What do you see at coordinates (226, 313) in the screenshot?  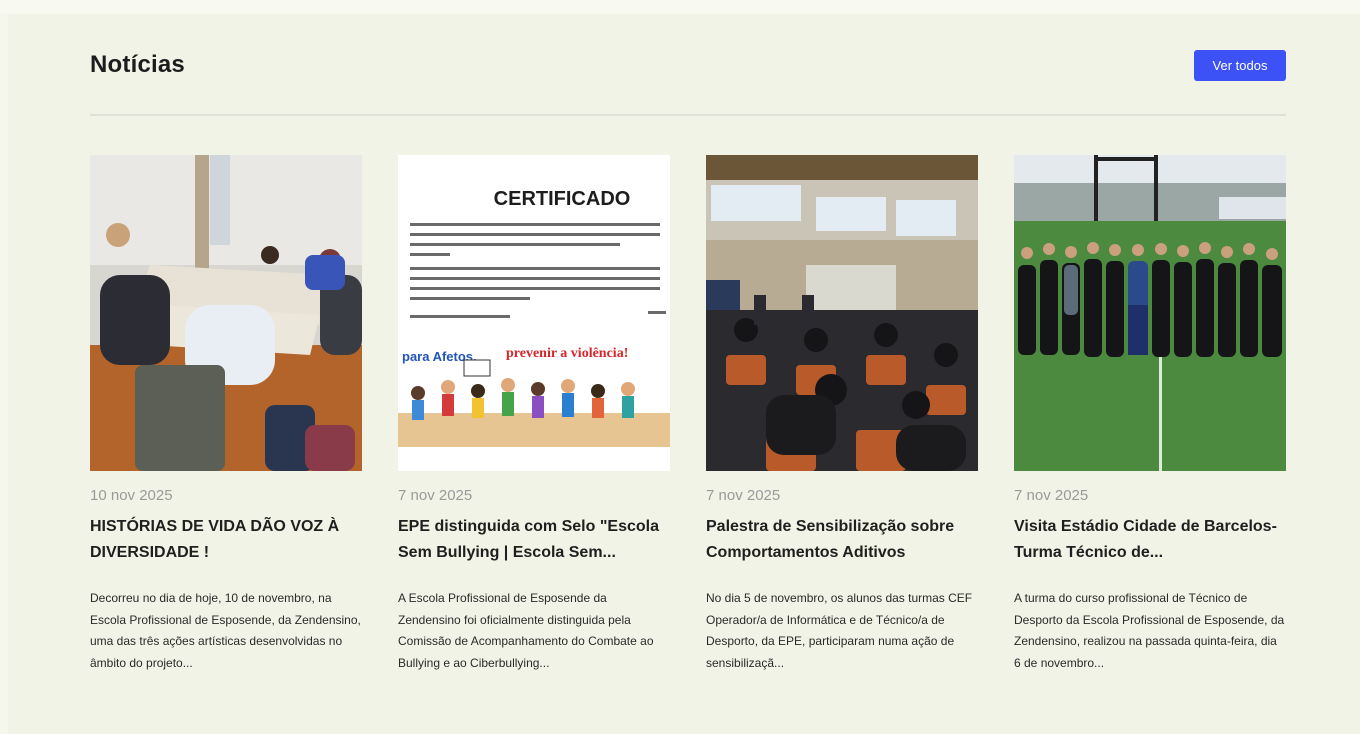 I see `news-image-classroom` at bounding box center [226, 313].